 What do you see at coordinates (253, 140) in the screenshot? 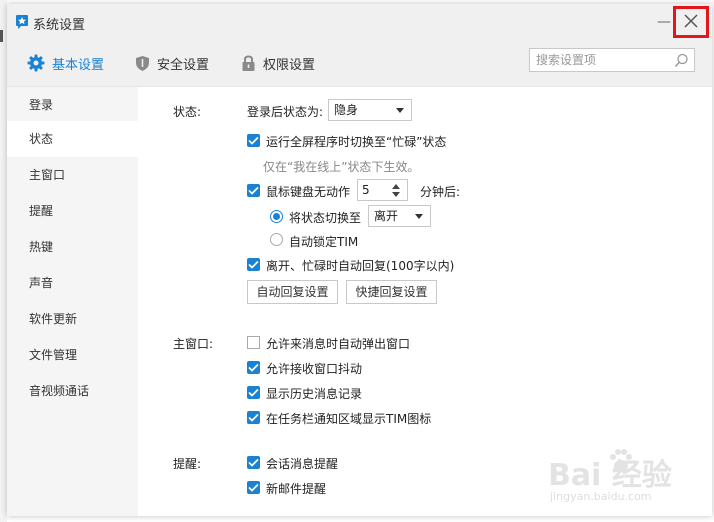
I see `fullscreen-busy-checkbox` at bounding box center [253, 140].